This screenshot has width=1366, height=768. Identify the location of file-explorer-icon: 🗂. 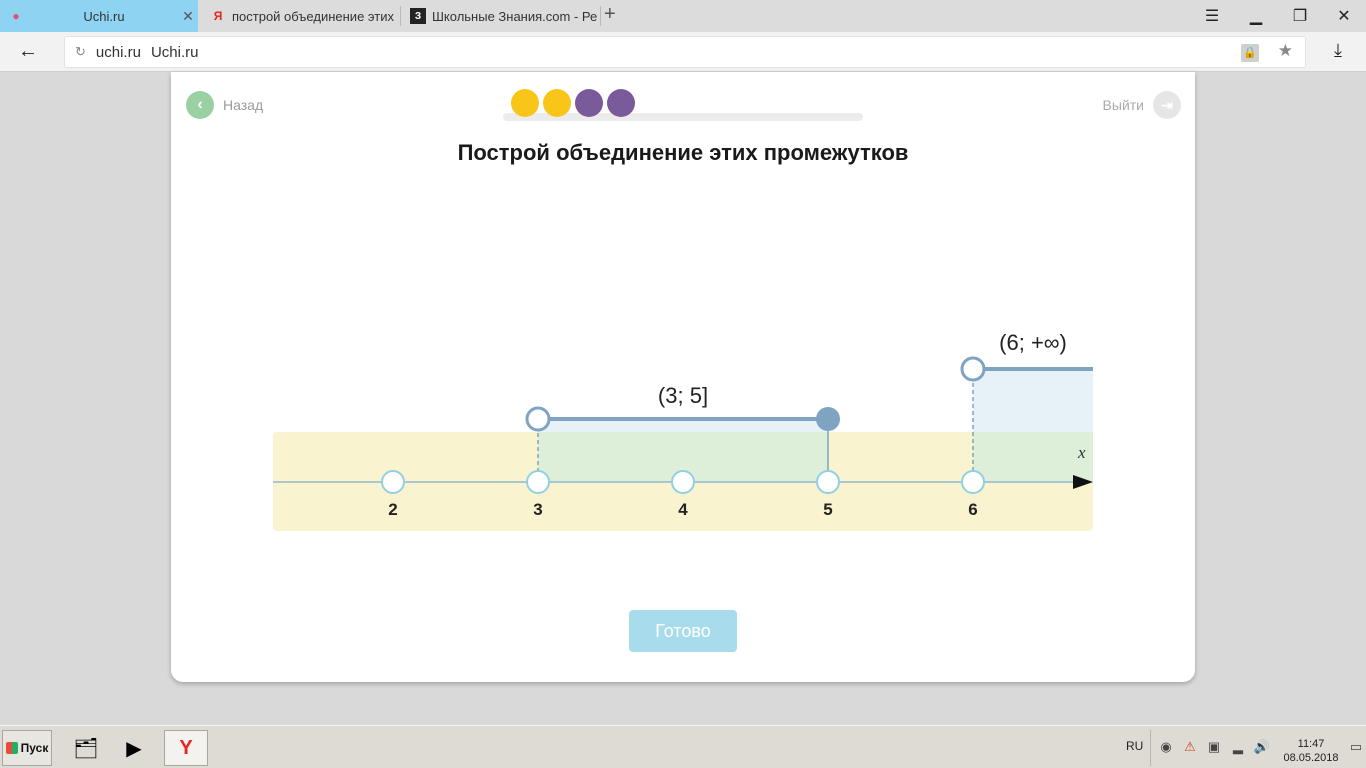
(86, 748).